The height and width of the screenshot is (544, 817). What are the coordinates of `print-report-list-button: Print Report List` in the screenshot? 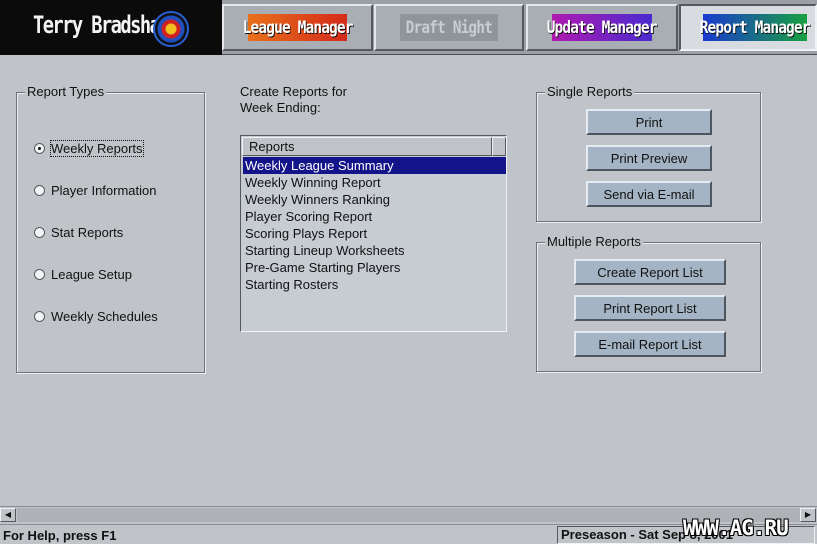 It's located at (650, 308).